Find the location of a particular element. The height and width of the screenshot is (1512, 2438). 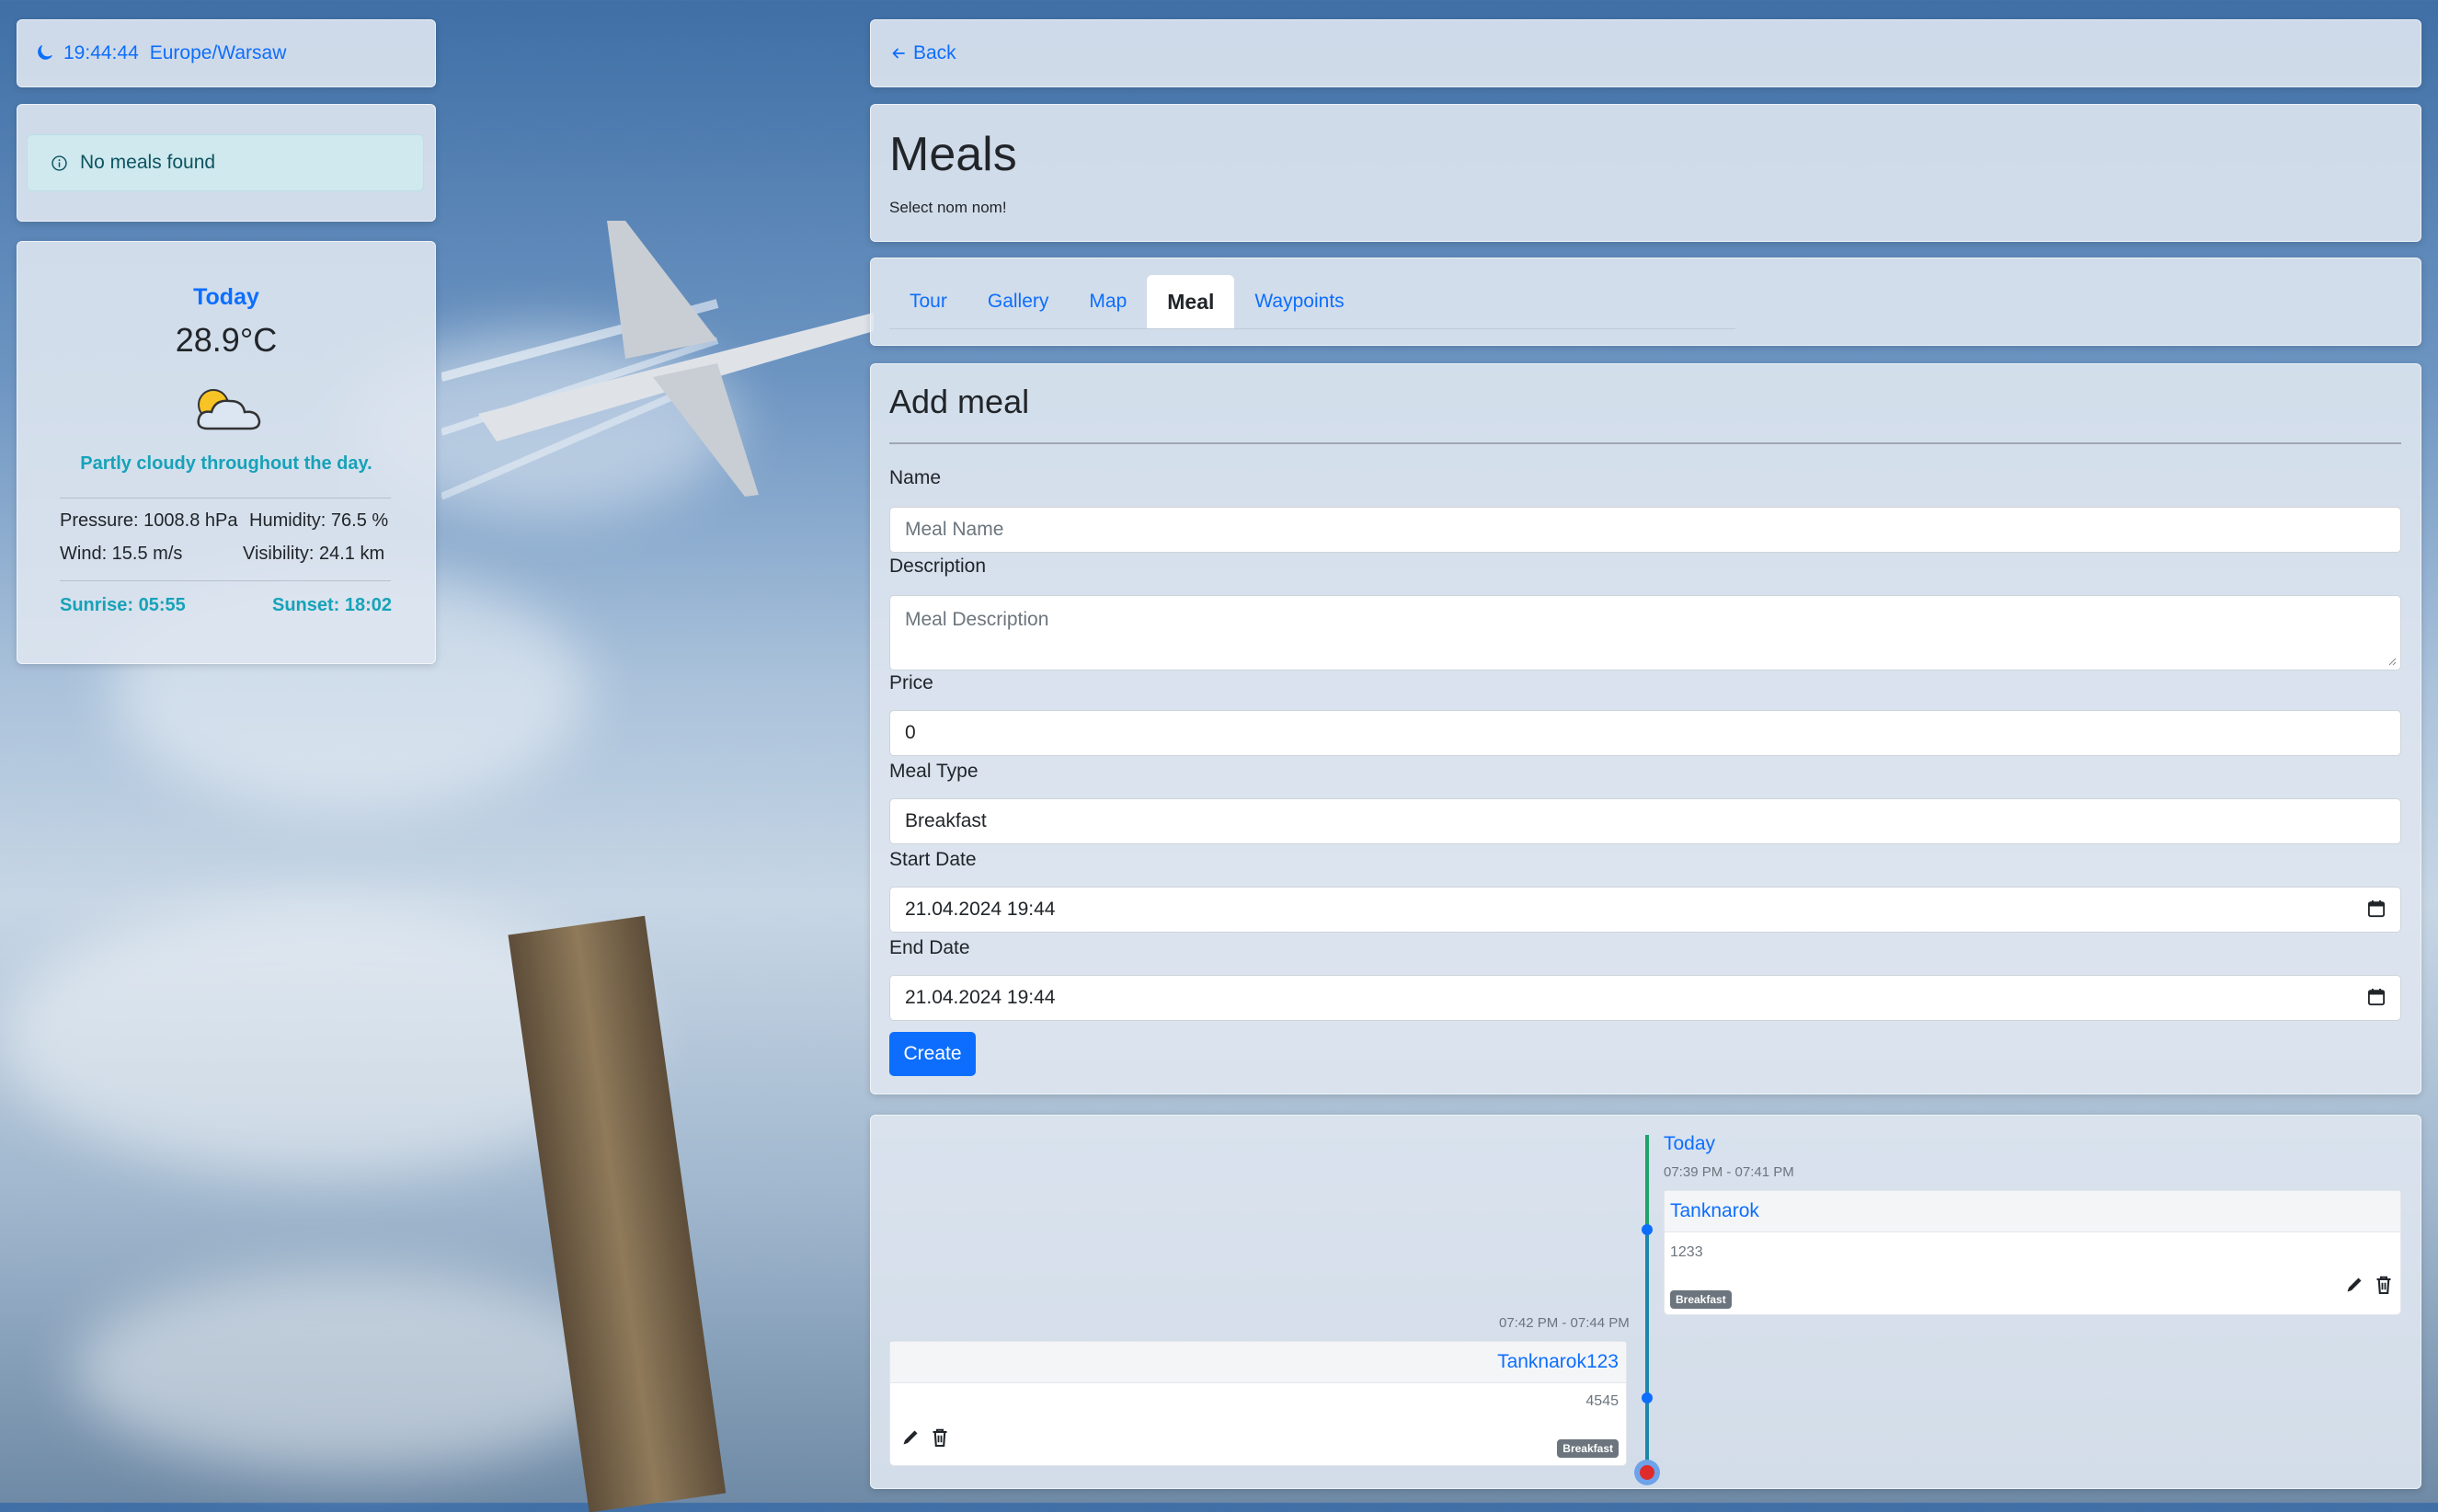

timeline-now-marker is located at coordinates (1647, 1472).